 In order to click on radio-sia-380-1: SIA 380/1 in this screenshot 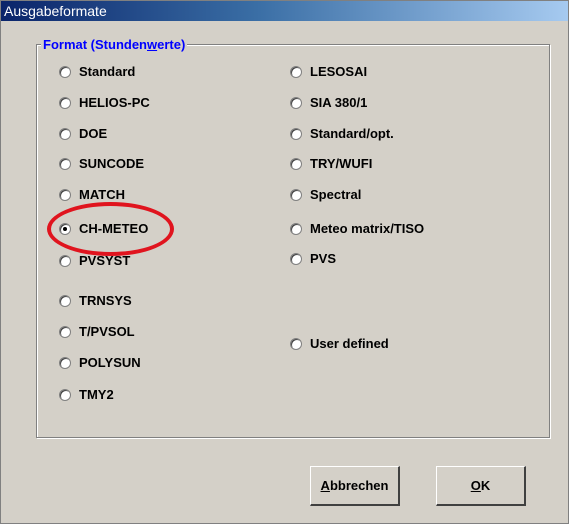, I will do `click(328, 102)`.